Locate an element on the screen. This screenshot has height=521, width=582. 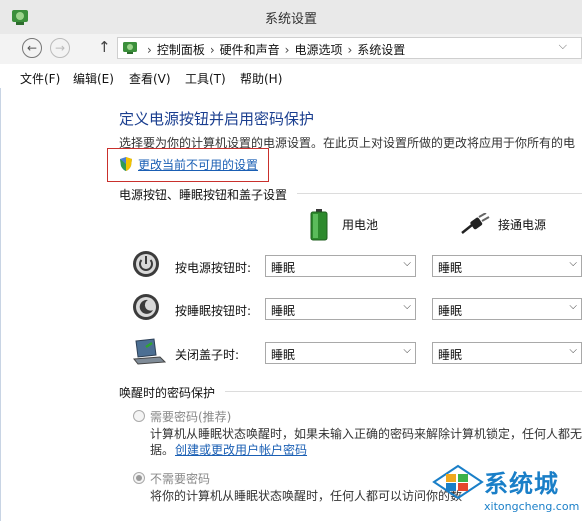
create-password-link: 创建或更改用户帐户密码 is located at coordinates (241, 449).